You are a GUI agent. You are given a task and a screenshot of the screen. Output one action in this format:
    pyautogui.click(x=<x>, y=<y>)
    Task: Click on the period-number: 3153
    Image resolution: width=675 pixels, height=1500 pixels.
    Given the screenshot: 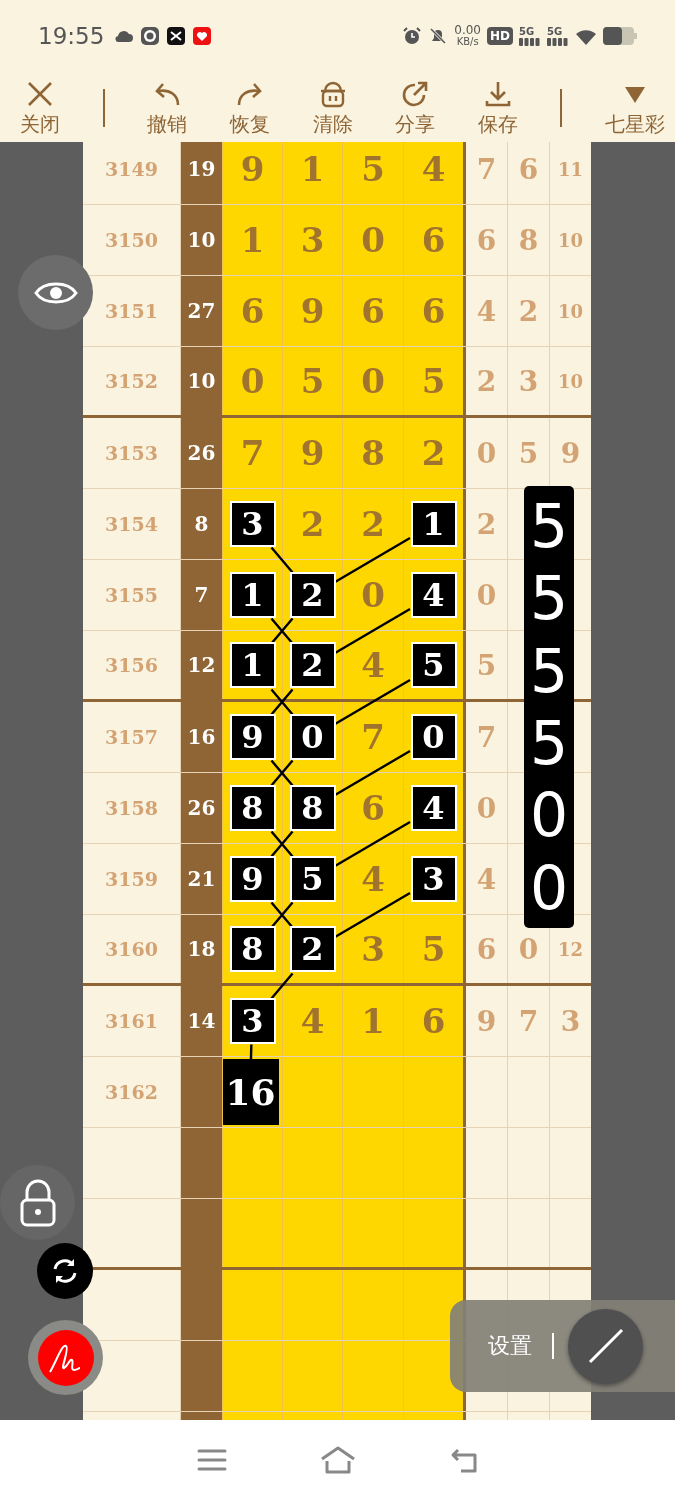 What is the action you would take?
    pyautogui.click(x=131, y=453)
    